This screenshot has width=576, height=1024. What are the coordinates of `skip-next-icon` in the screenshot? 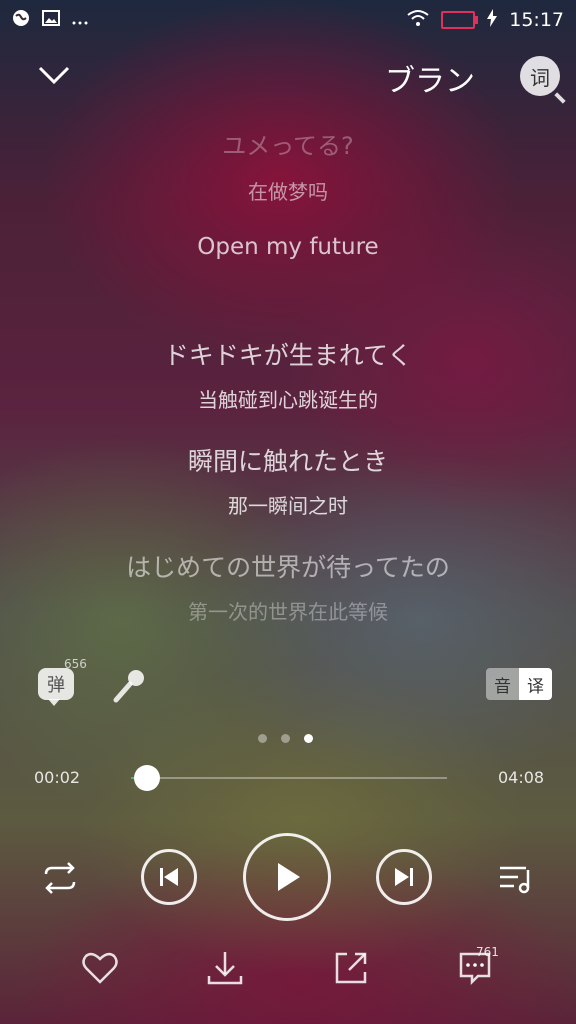 It's located at (404, 877).